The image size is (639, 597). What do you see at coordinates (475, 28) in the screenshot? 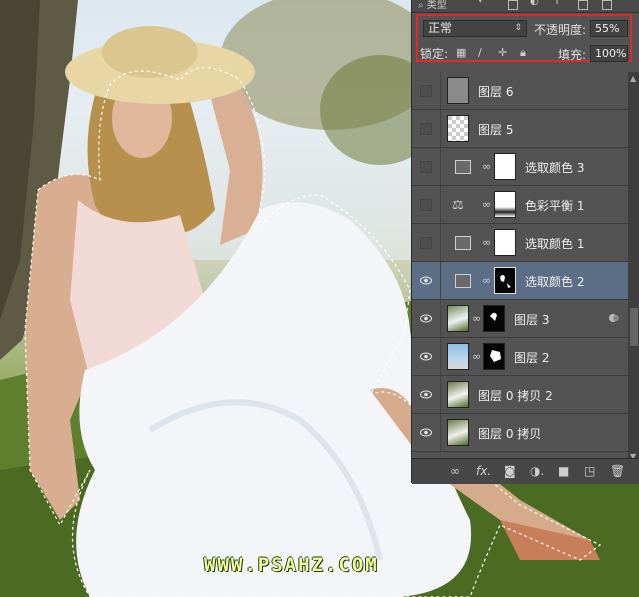
I see `blend-mode-select: 正常 ⇕` at bounding box center [475, 28].